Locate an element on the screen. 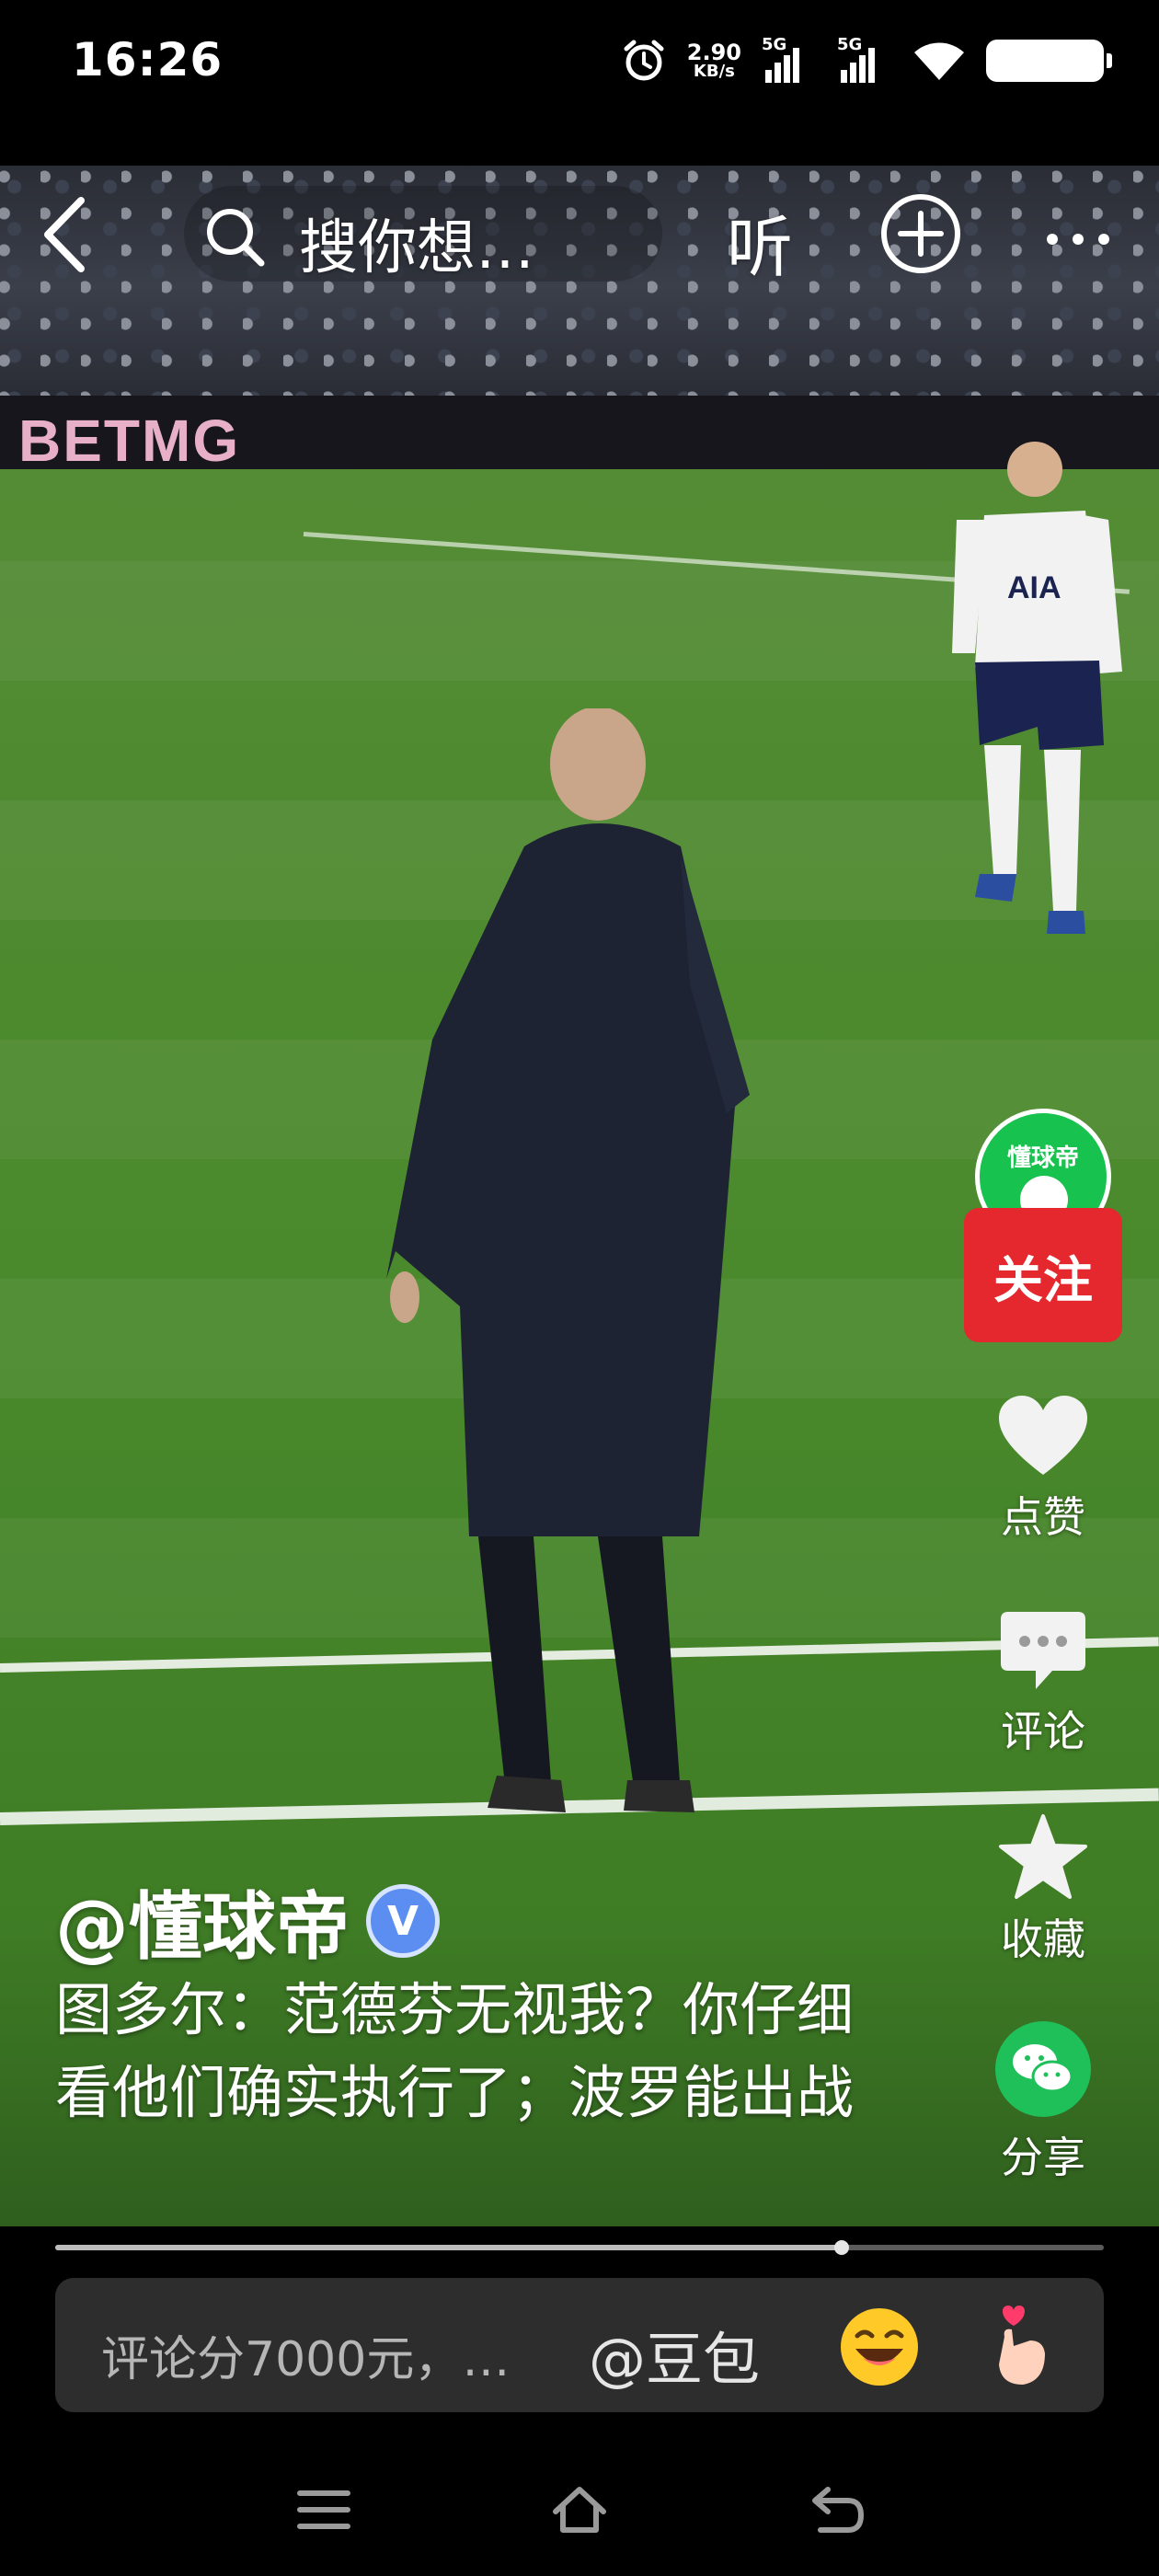 The height and width of the screenshot is (2576, 1159). menu-icon is located at coordinates (323, 2510).